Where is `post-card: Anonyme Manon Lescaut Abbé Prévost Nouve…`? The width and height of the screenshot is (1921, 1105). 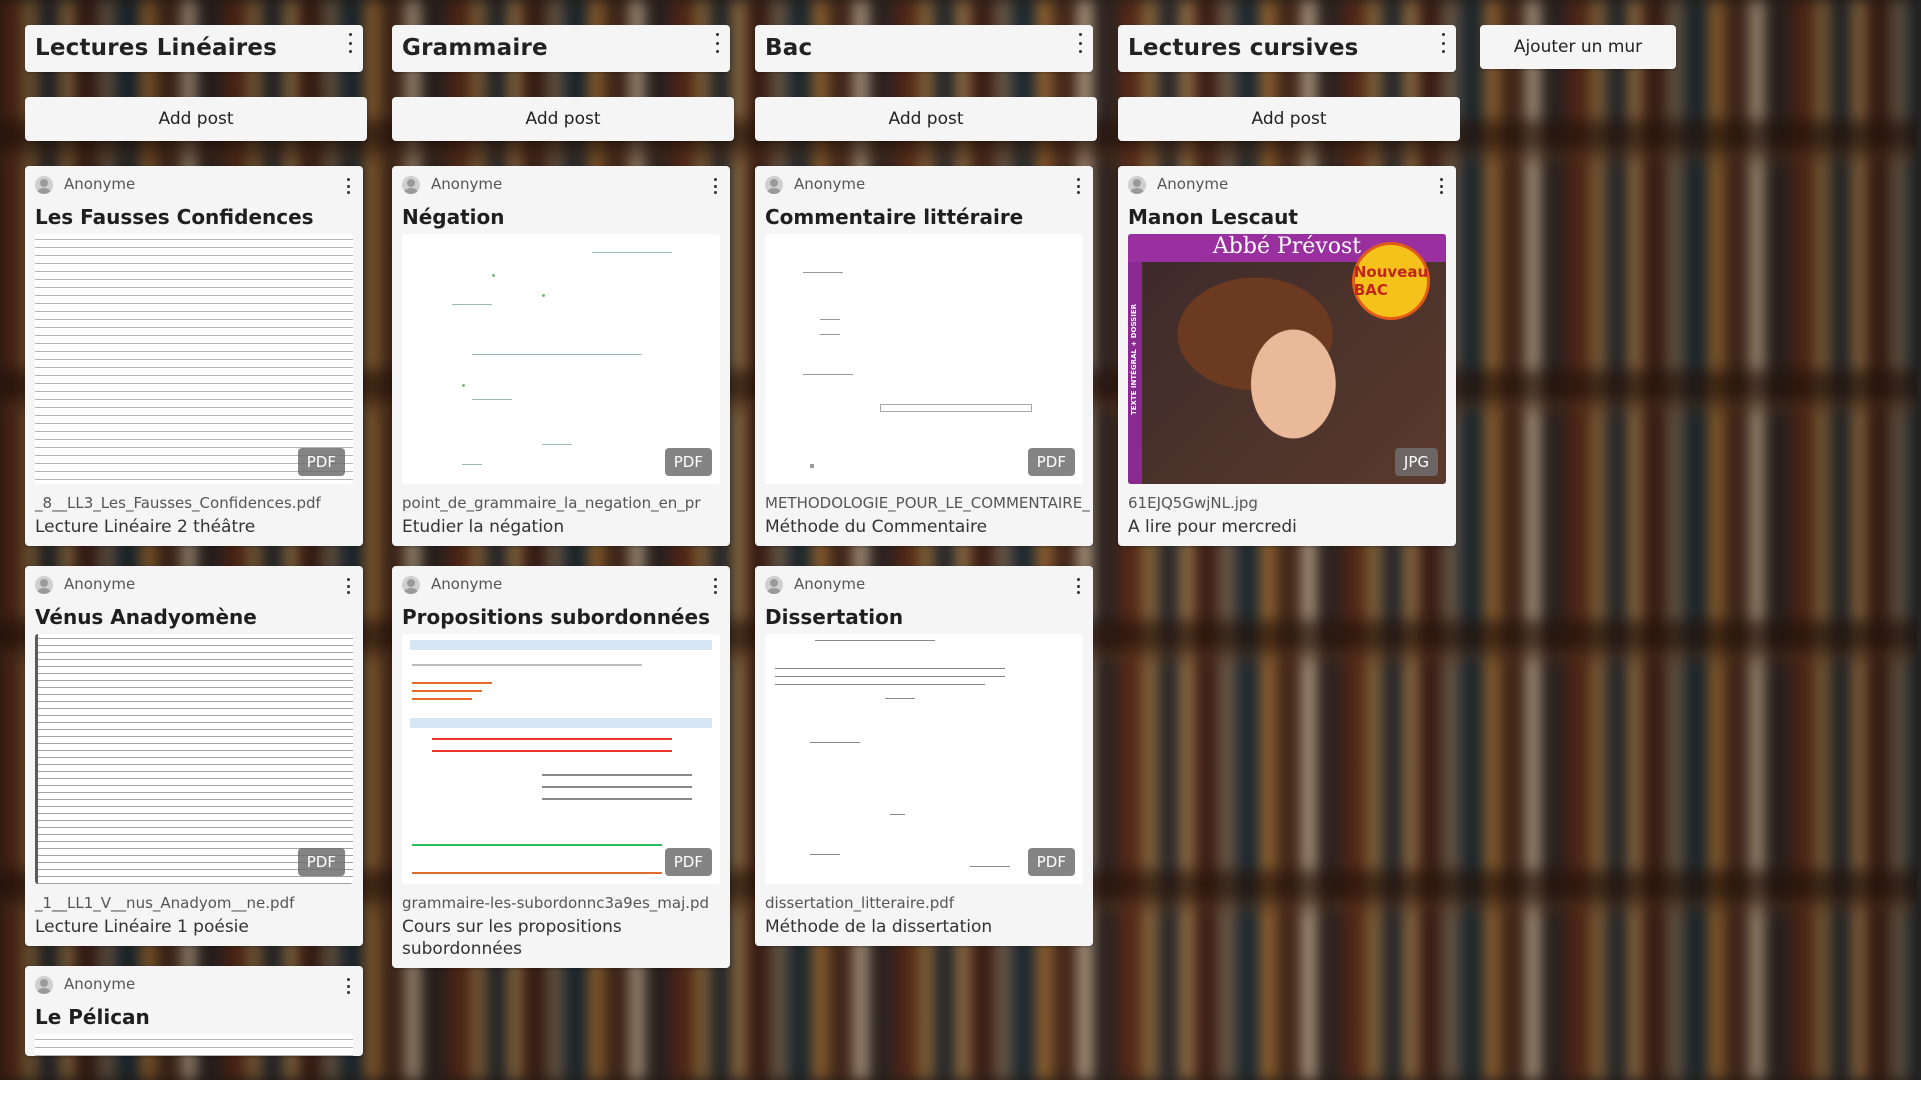
post-card: Anonyme Manon Lescaut Abbé Prévost Nouve… is located at coordinates (1287, 356).